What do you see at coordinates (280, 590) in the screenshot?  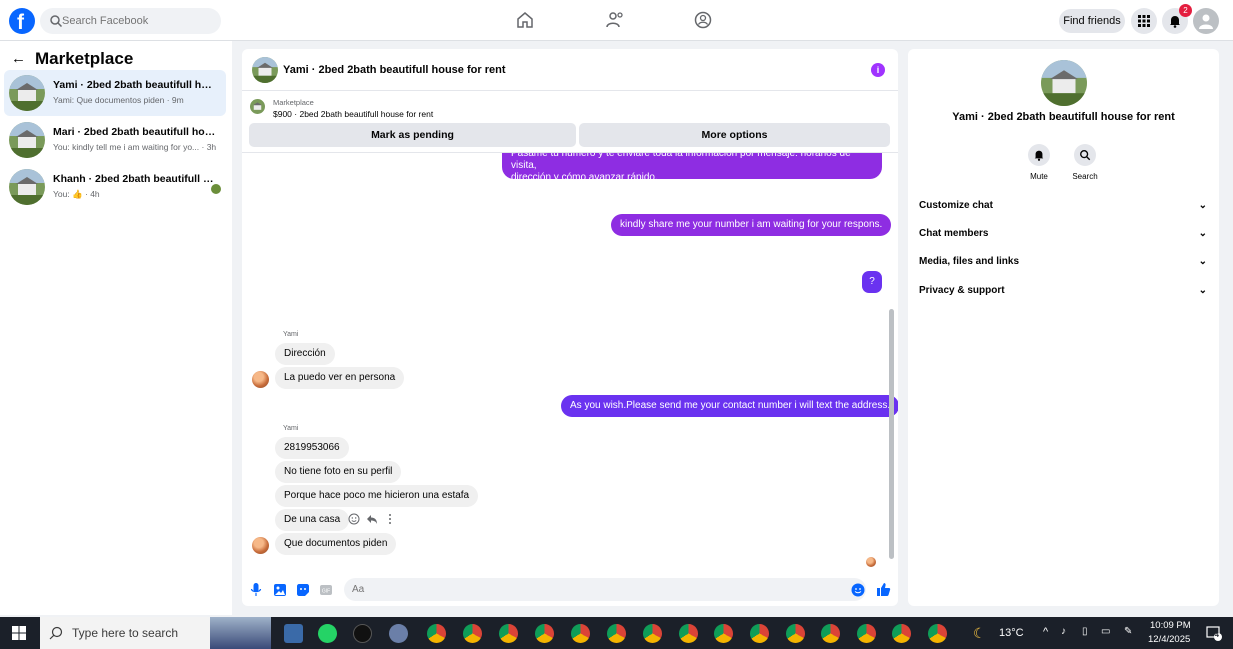 I see `image-attach-icon` at bounding box center [280, 590].